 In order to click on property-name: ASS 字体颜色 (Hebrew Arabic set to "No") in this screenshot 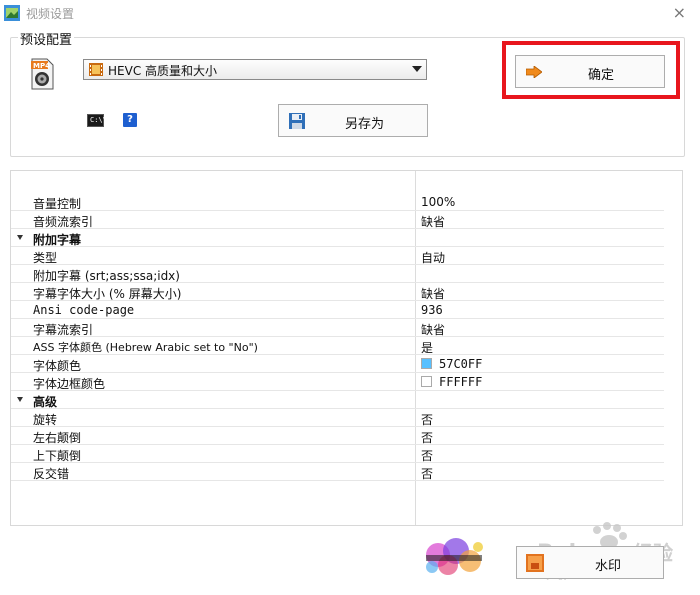, I will do `click(145, 347)`.